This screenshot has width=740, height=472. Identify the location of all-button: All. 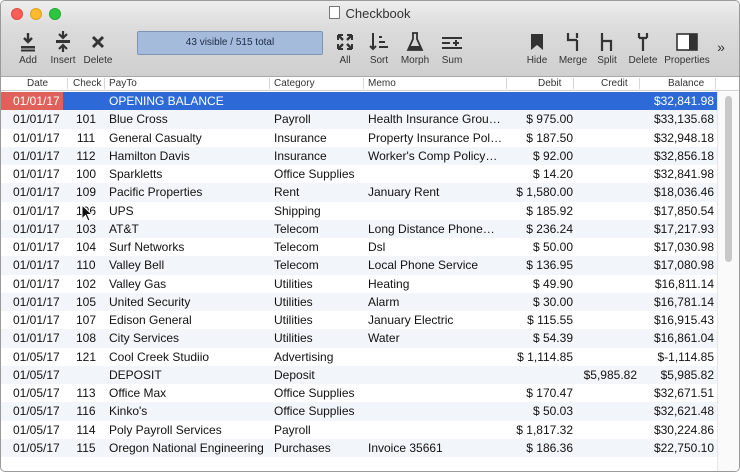
(345, 51).